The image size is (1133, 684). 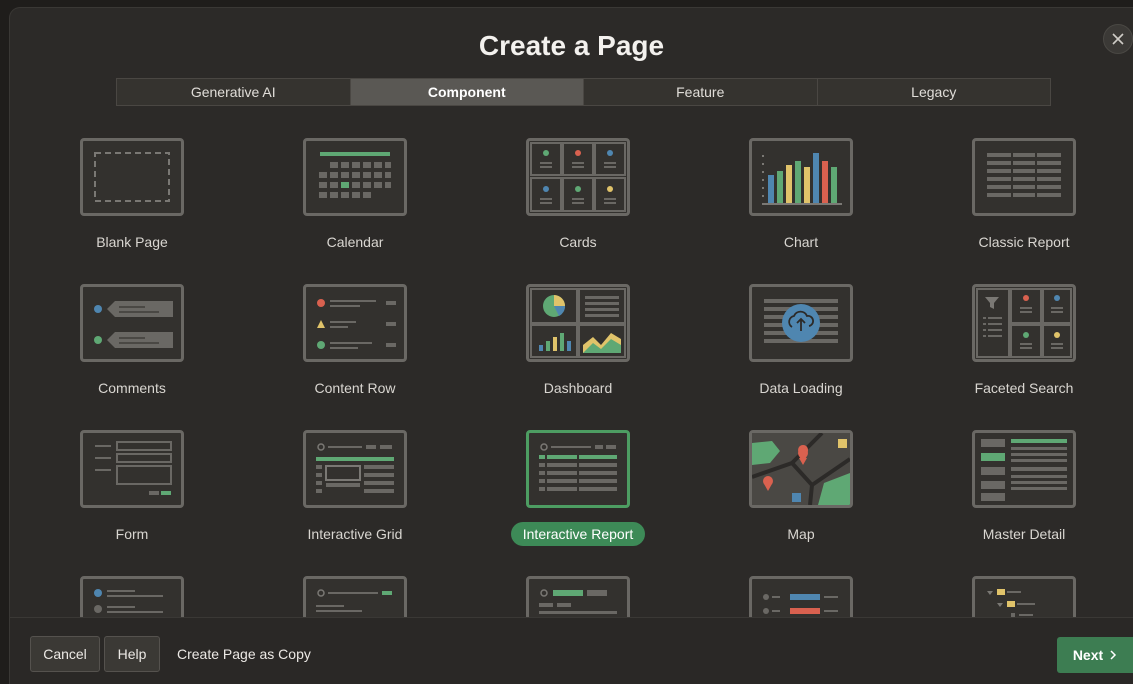 I want to click on tile-label: Classic Report, so click(x=1024, y=242).